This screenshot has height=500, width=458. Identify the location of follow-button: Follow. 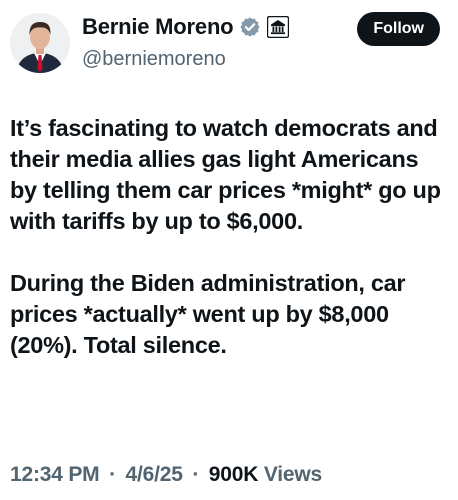
(398, 29).